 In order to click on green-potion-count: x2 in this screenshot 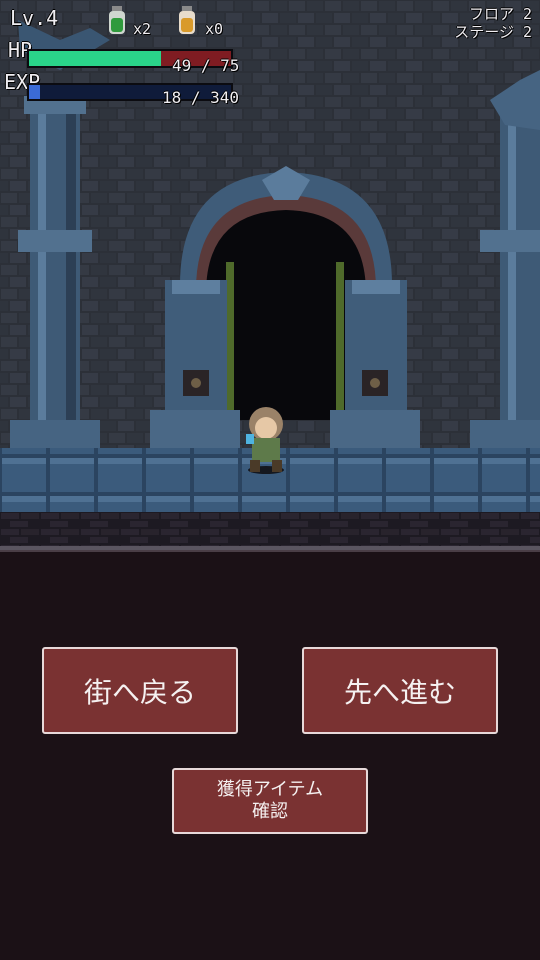, I will do `click(142, 29)`.